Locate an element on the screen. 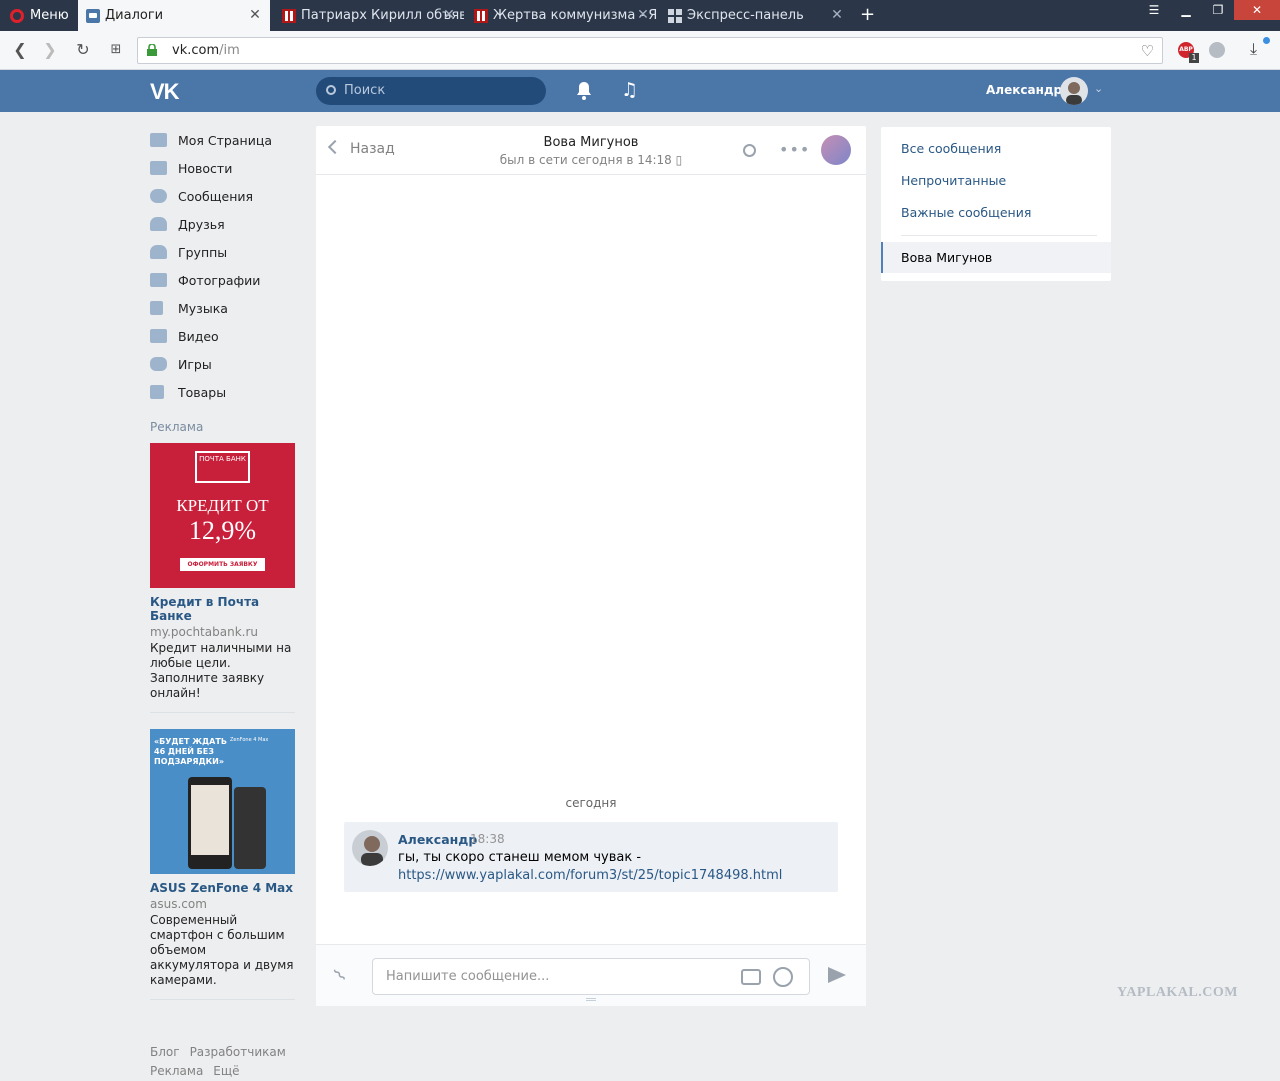 The height and width of the screenshot is (1081, 1280). ad-banner-cta: ОФОРМИТЬ ЗАЯВКУ is located at coordinates (222, 564).